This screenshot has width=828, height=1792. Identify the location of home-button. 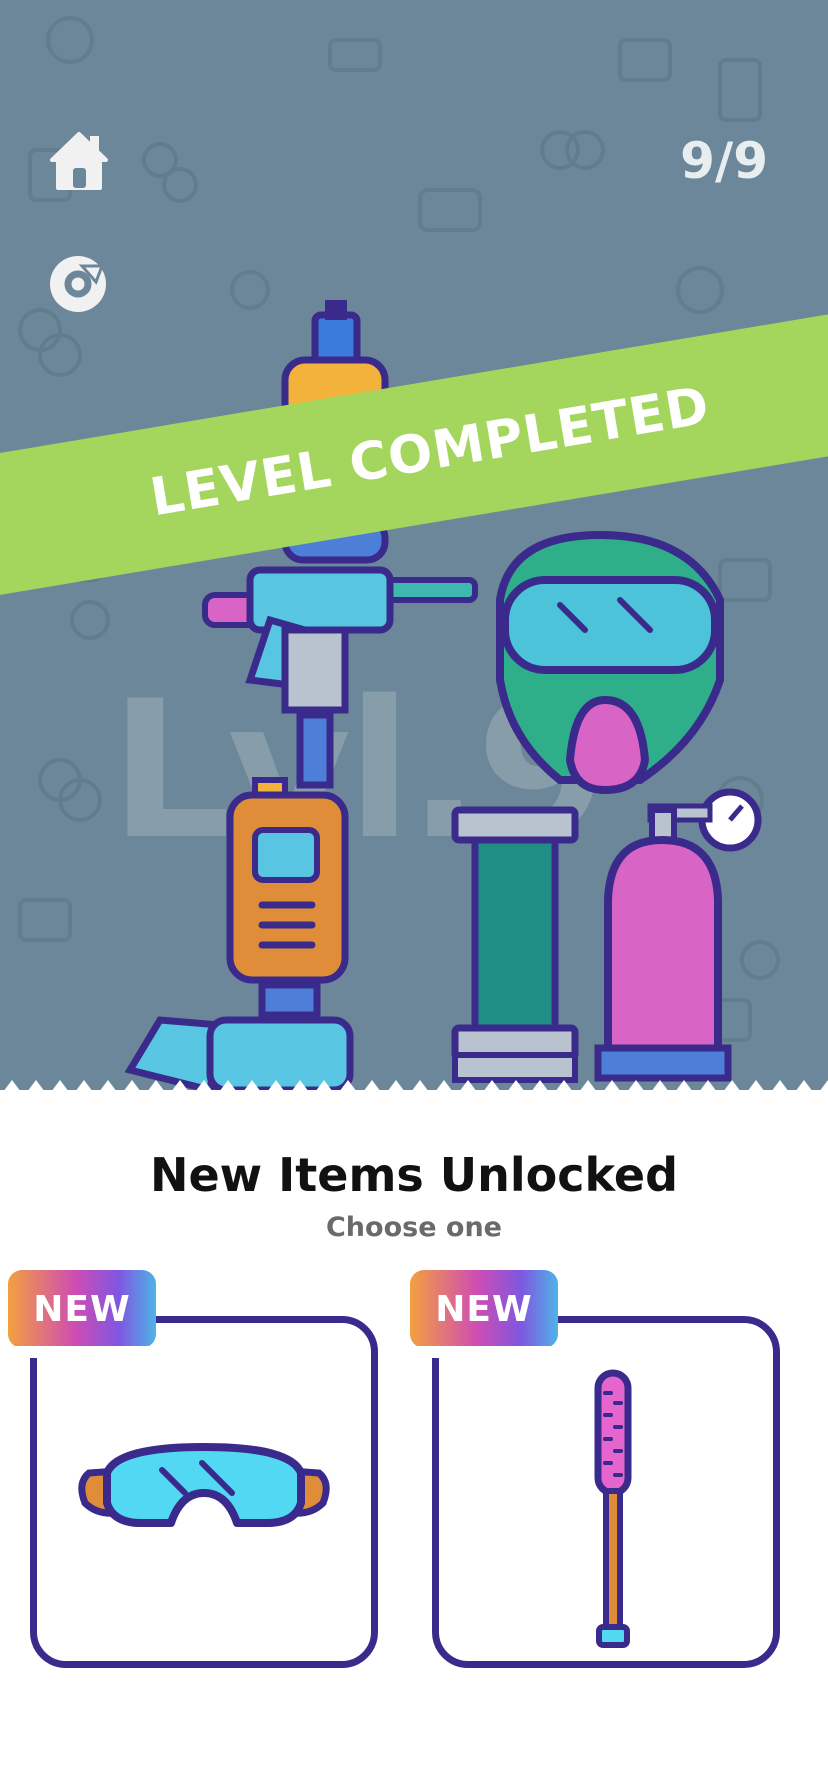
(79, 161).